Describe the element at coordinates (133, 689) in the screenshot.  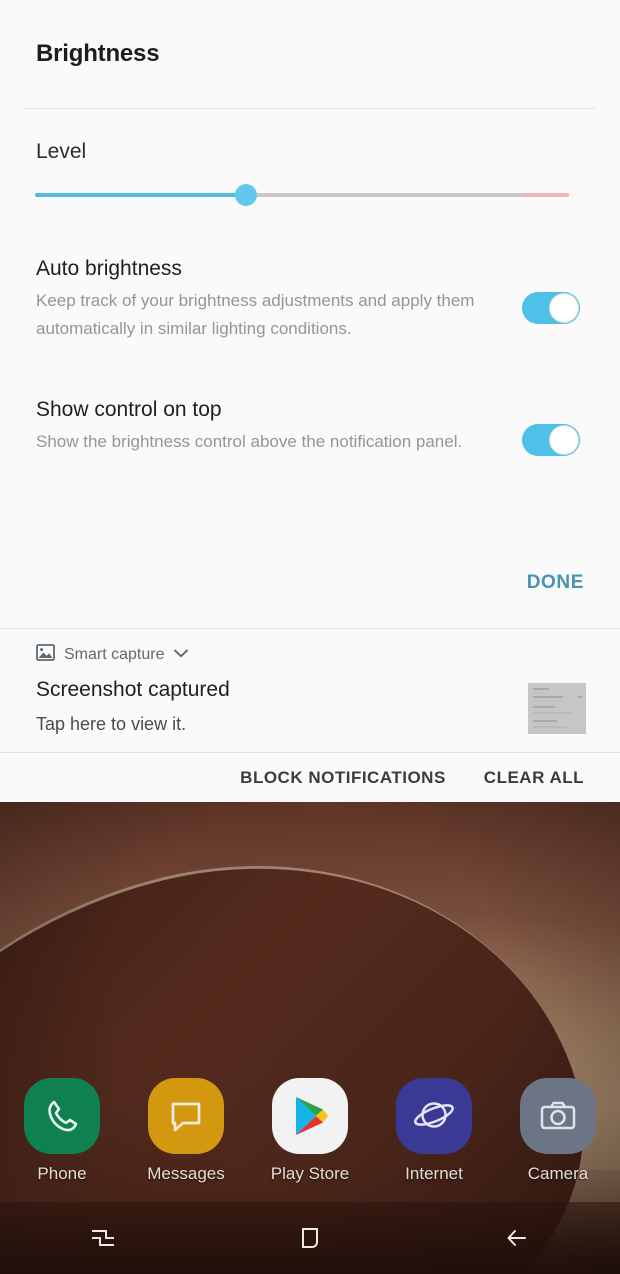
I see `notification-title: Screenshot captured` at that location.